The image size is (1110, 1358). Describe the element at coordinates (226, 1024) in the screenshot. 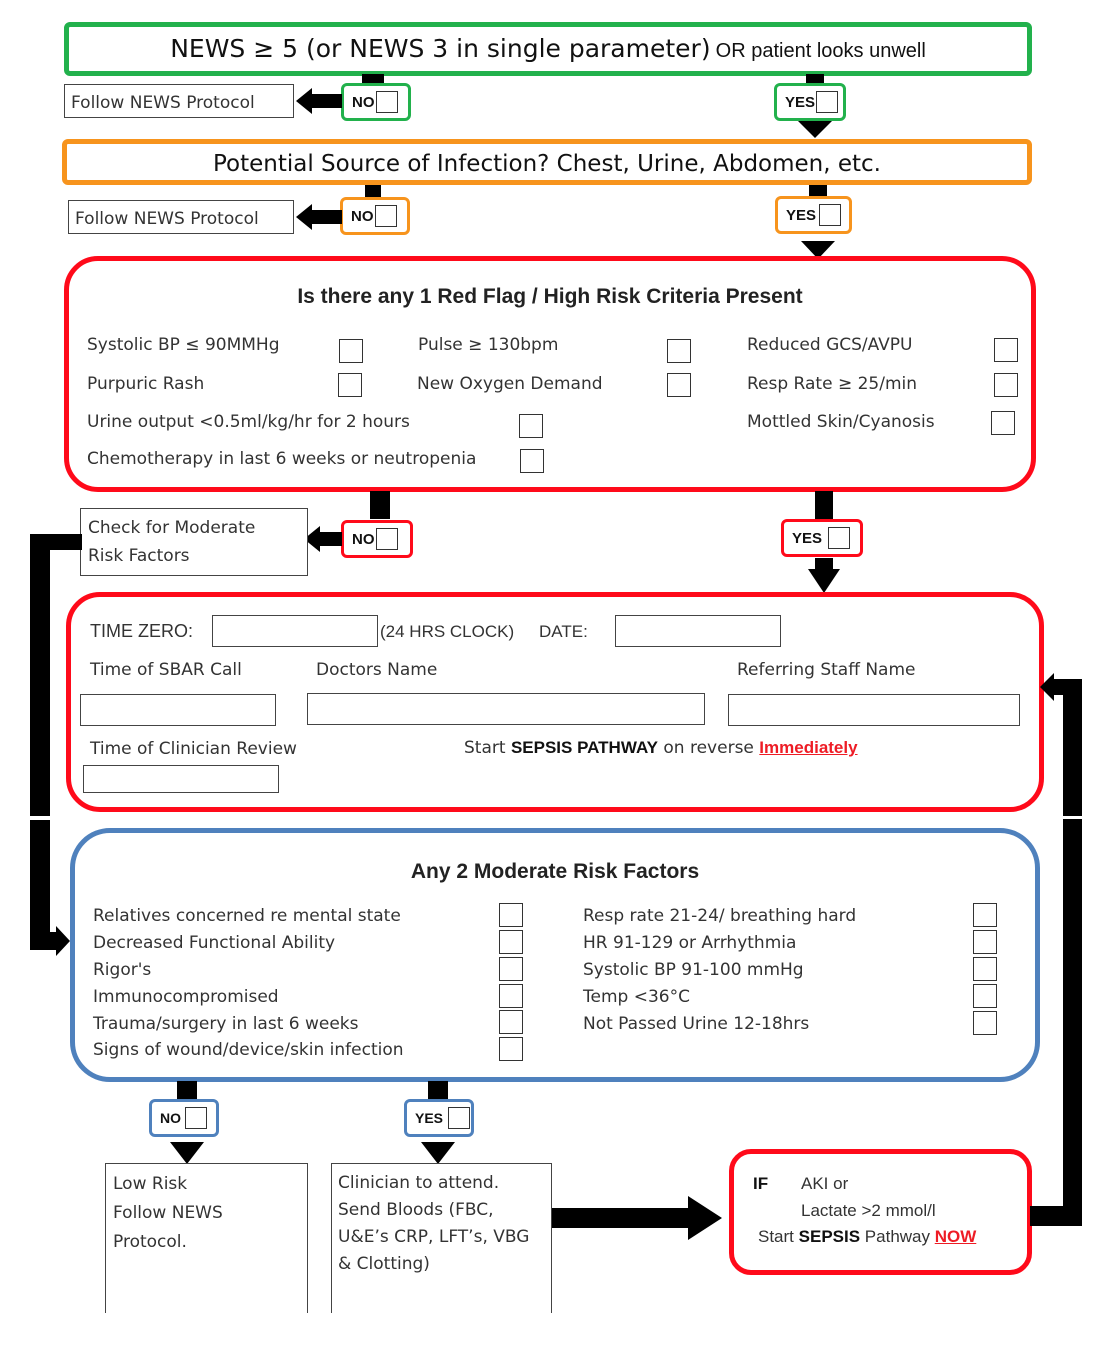

I see `moderate-factor-label: Trauma/surgery in last 6 weeks` at that location.